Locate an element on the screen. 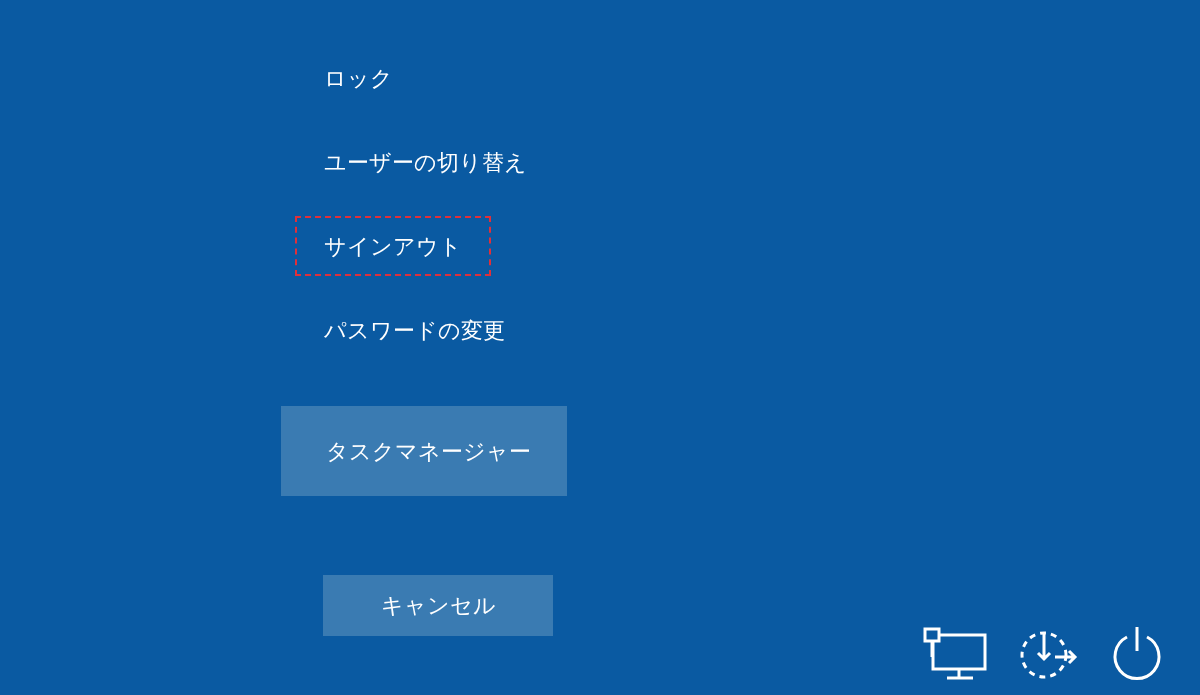  cancel-button: キャンセル is located at coordinates (438, 605).